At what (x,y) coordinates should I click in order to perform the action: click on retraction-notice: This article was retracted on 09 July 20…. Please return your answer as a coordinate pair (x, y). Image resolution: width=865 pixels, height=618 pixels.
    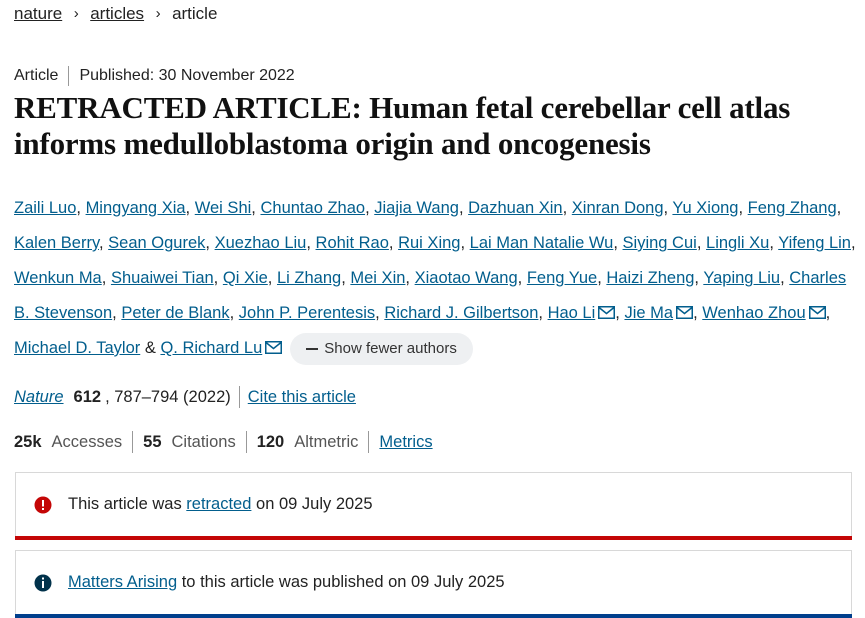
    Looking at the image, I should click on (433, 506).